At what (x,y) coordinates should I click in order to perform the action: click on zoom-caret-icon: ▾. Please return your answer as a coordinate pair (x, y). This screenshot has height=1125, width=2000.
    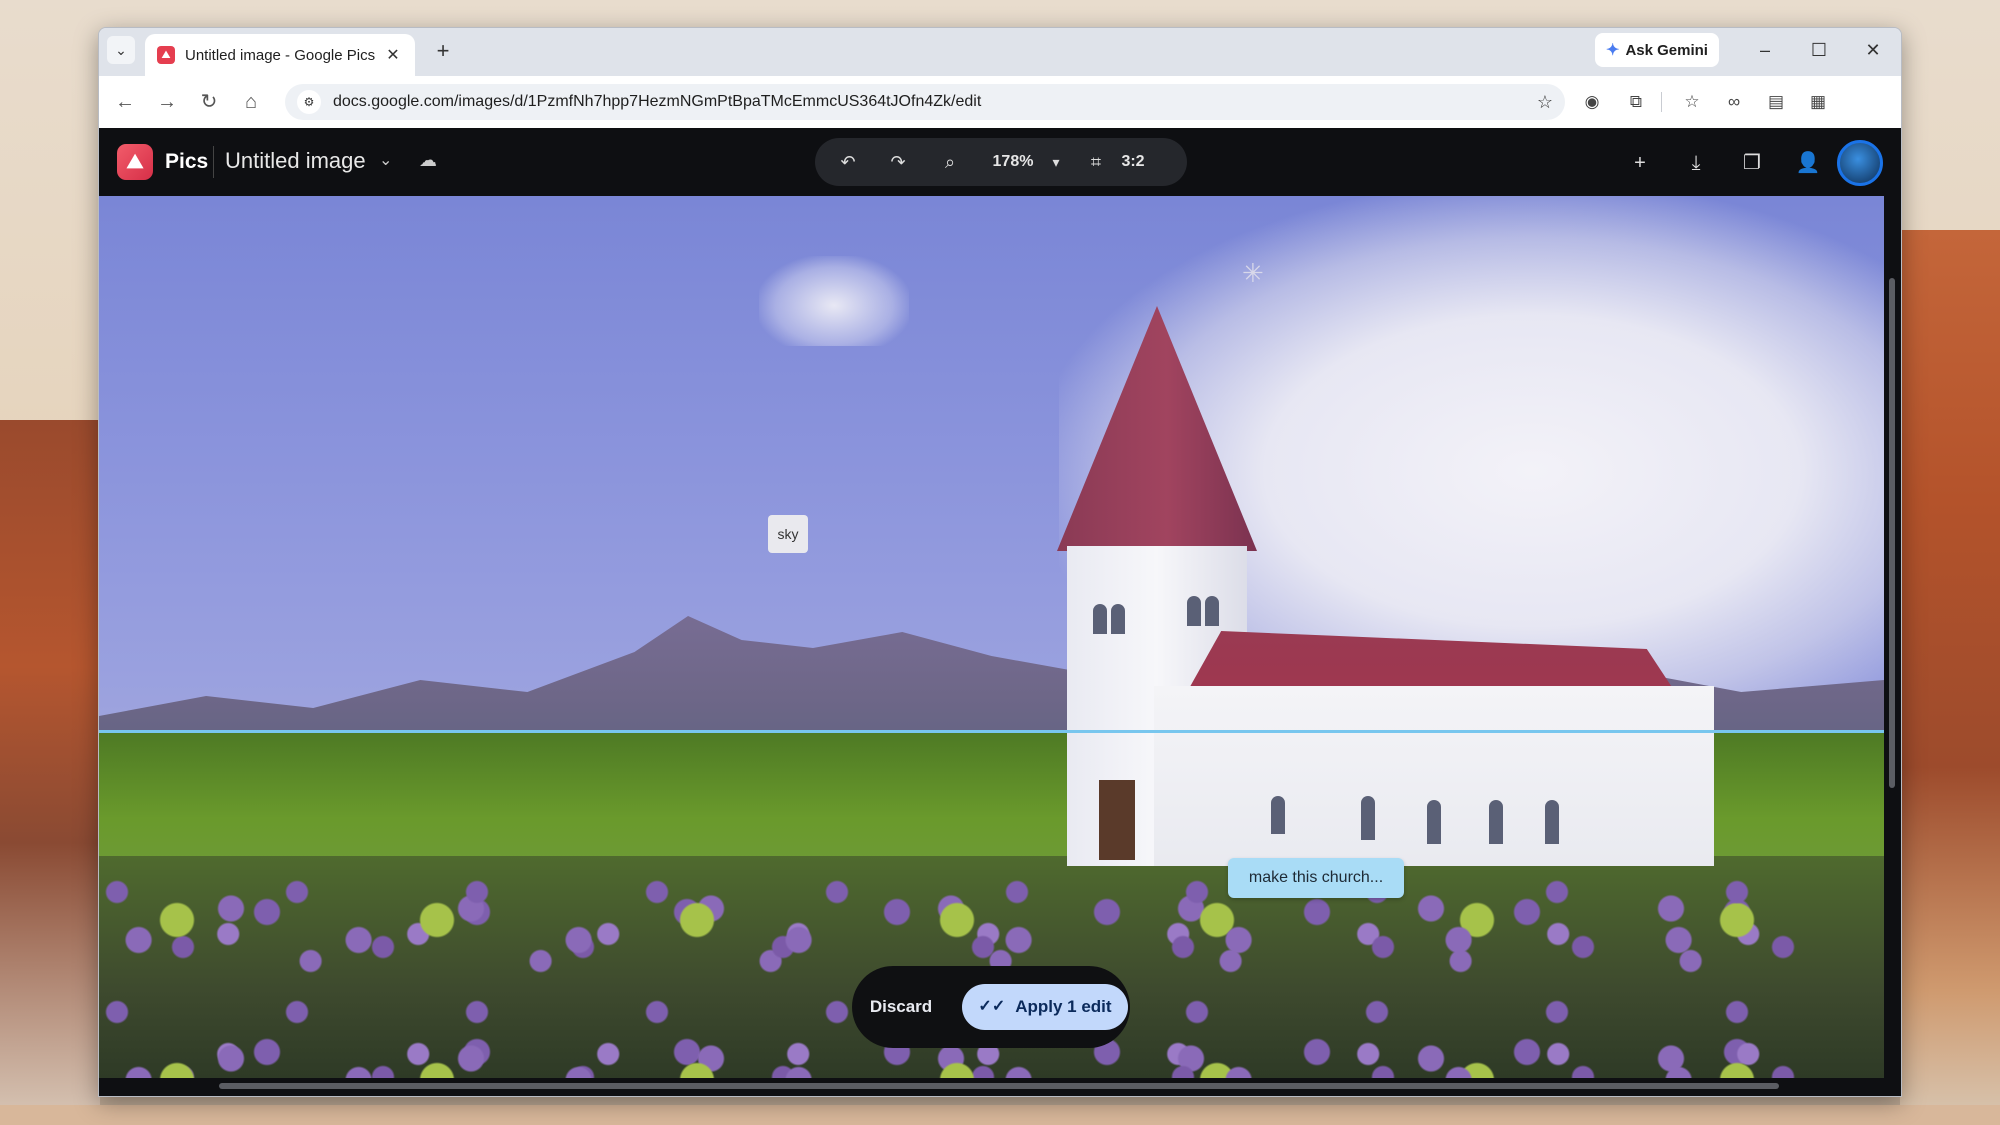
    Looking at the image, I should click on (1056, 162).